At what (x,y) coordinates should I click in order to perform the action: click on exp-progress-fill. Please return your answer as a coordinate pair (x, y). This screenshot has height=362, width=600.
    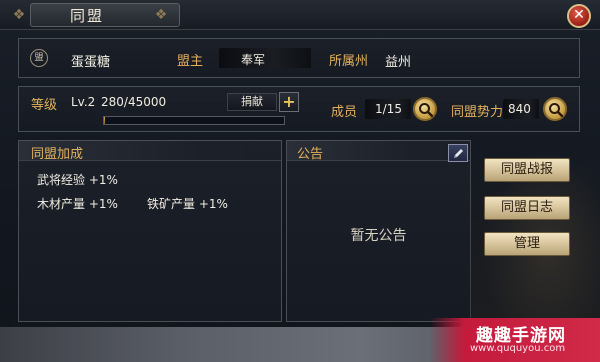
    Looking at the image, I should click on (105, 120).